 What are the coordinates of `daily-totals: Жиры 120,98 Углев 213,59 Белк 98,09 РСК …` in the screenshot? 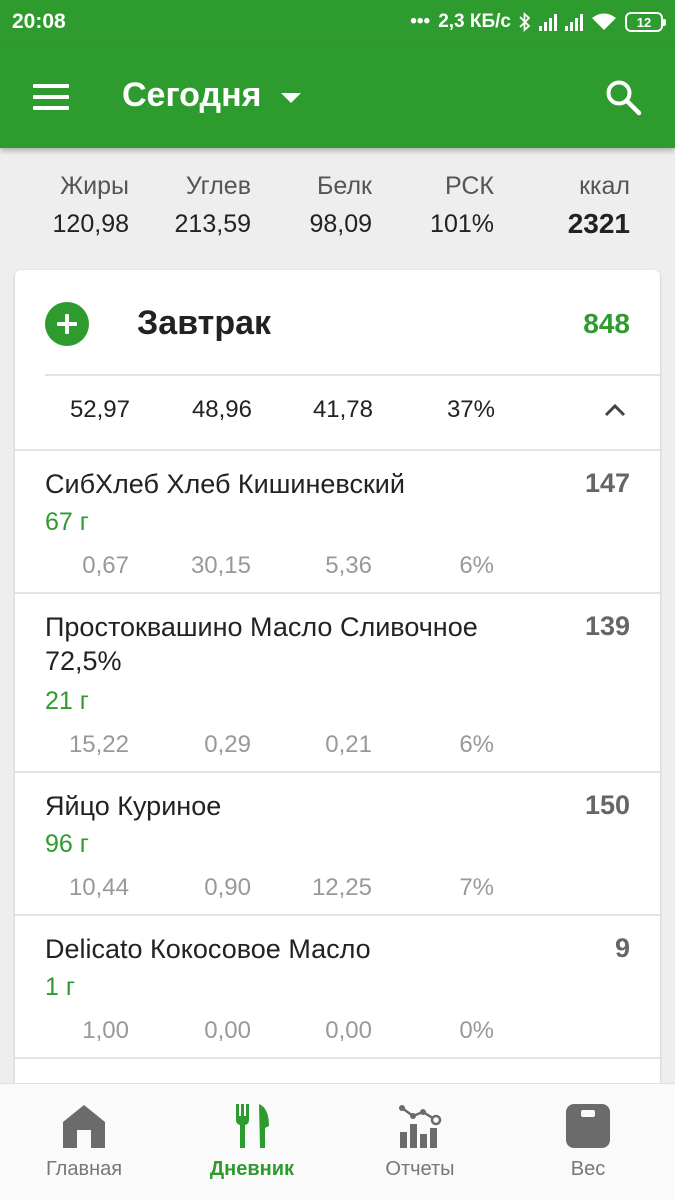 It's located at (337, 203).